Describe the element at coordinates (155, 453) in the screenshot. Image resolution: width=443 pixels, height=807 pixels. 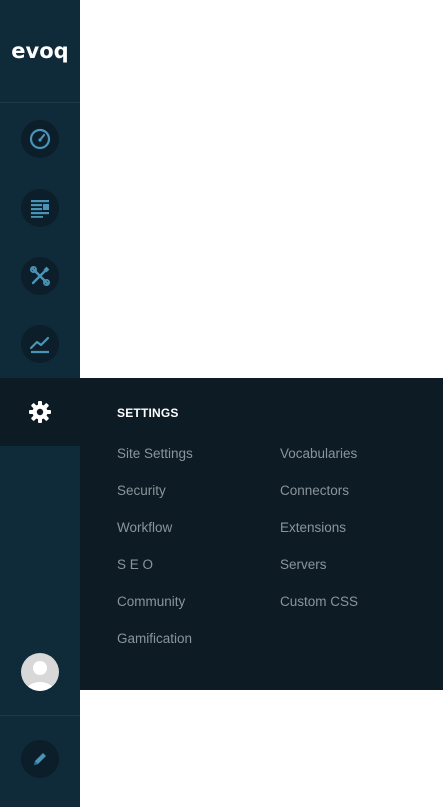
I see `menu-link-site-settings: Site Settings` at that location.